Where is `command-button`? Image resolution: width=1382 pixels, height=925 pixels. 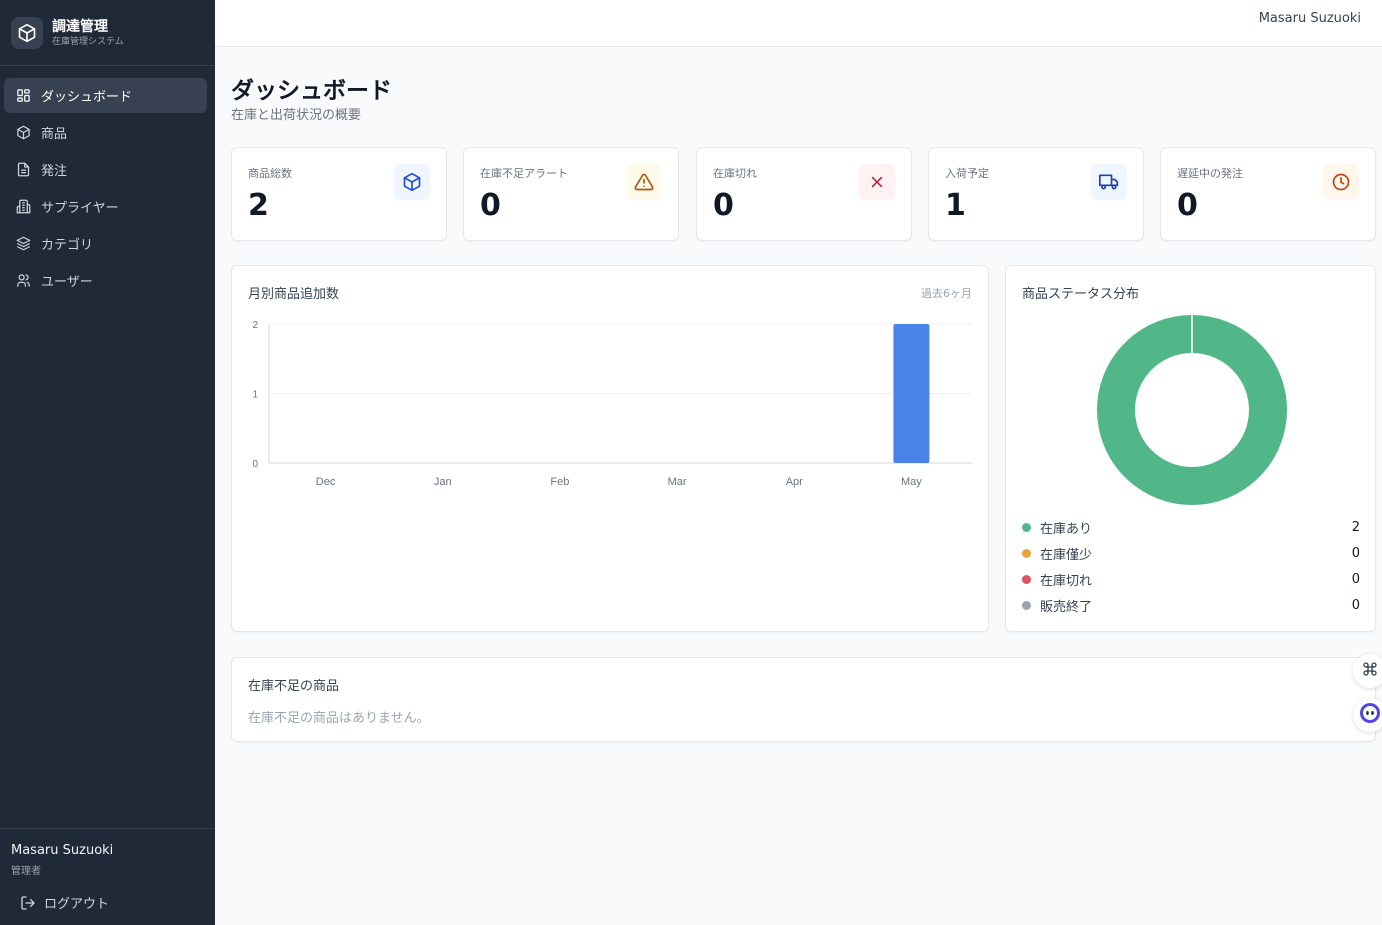 command-button is located at coordinates (1367, 671).